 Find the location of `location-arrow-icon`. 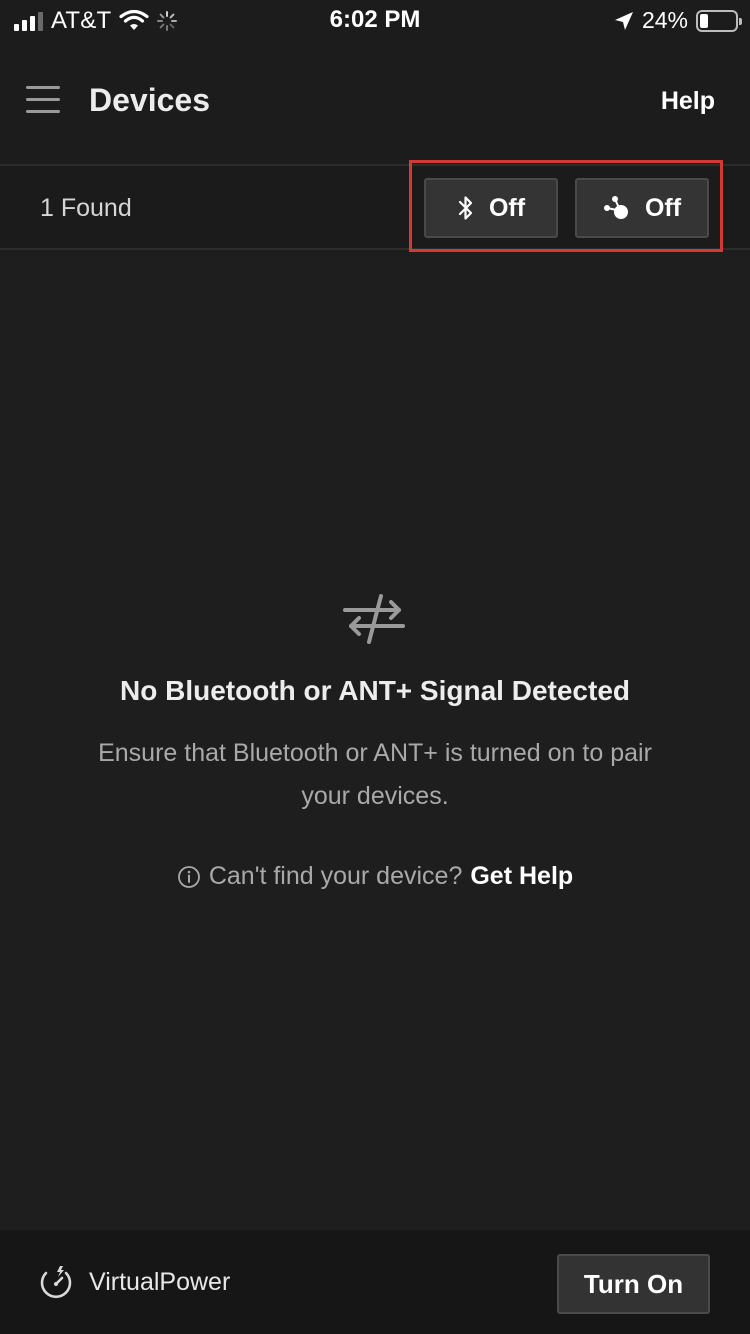

location-arrow-icon is located at coordinates (623, 20).